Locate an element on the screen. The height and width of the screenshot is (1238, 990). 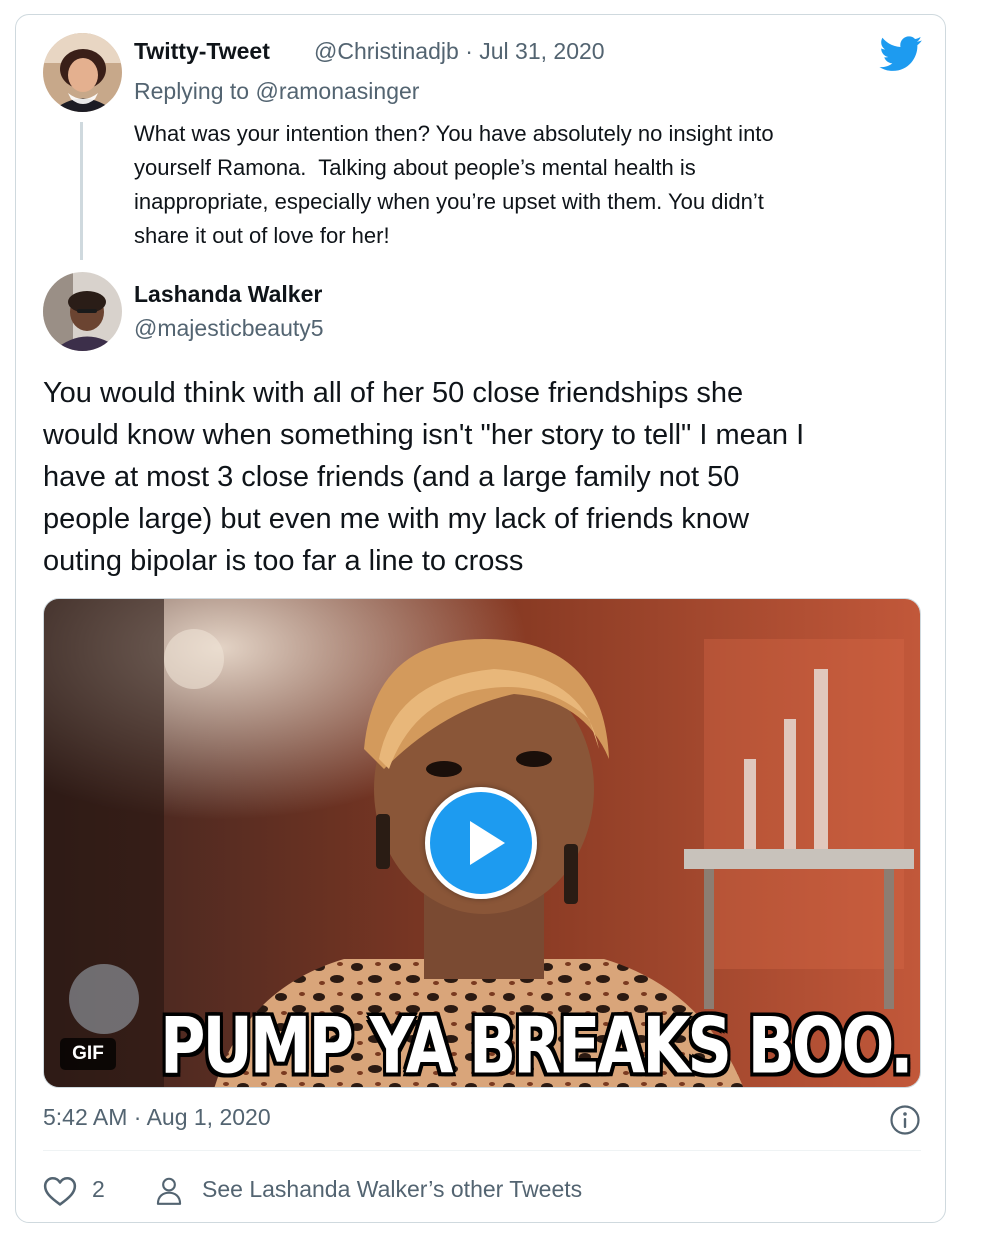
reply-author-meta: @Christinadjb · Jul 31, 2020 is located at coordinates (459, 51).